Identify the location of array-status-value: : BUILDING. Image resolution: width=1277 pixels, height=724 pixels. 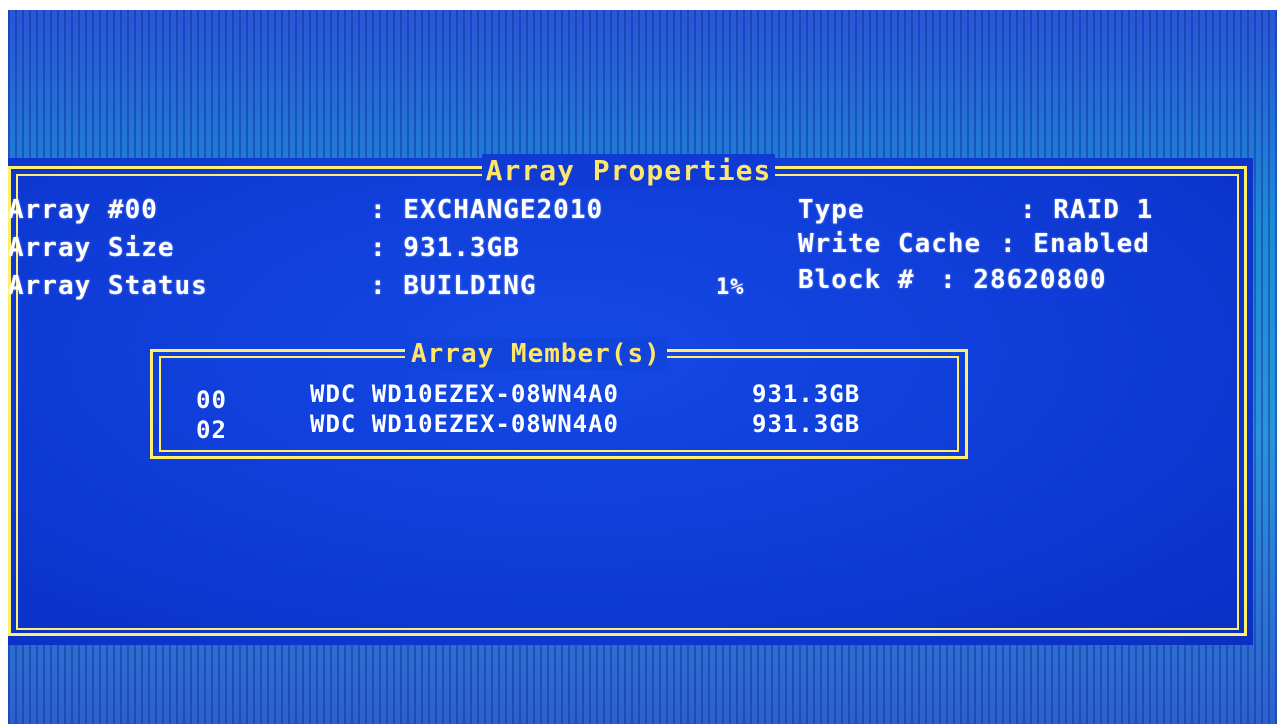
(453, 286).